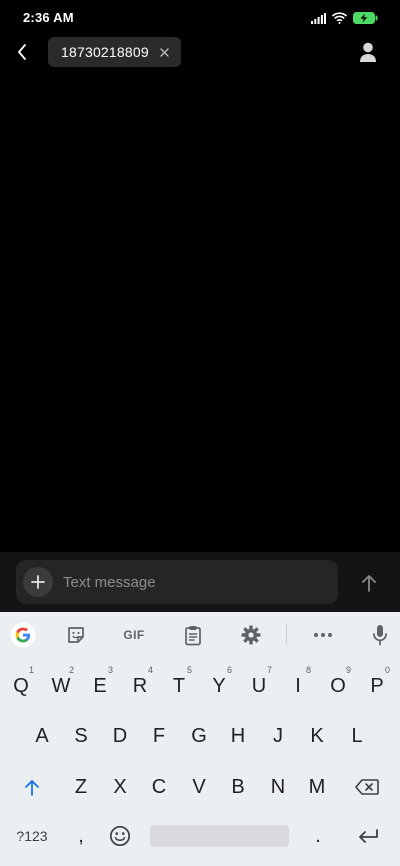 This screenshot has width=400, height=866. I want to click on key-y: Y 6, so click(219, 686).